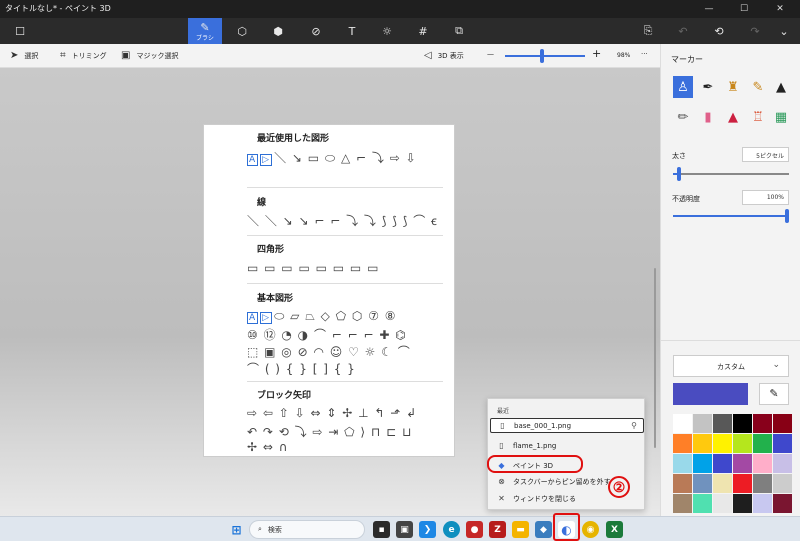 This screenshot has width=800, height=541. I want to click on store-icon: ▣, so click(404, 529).